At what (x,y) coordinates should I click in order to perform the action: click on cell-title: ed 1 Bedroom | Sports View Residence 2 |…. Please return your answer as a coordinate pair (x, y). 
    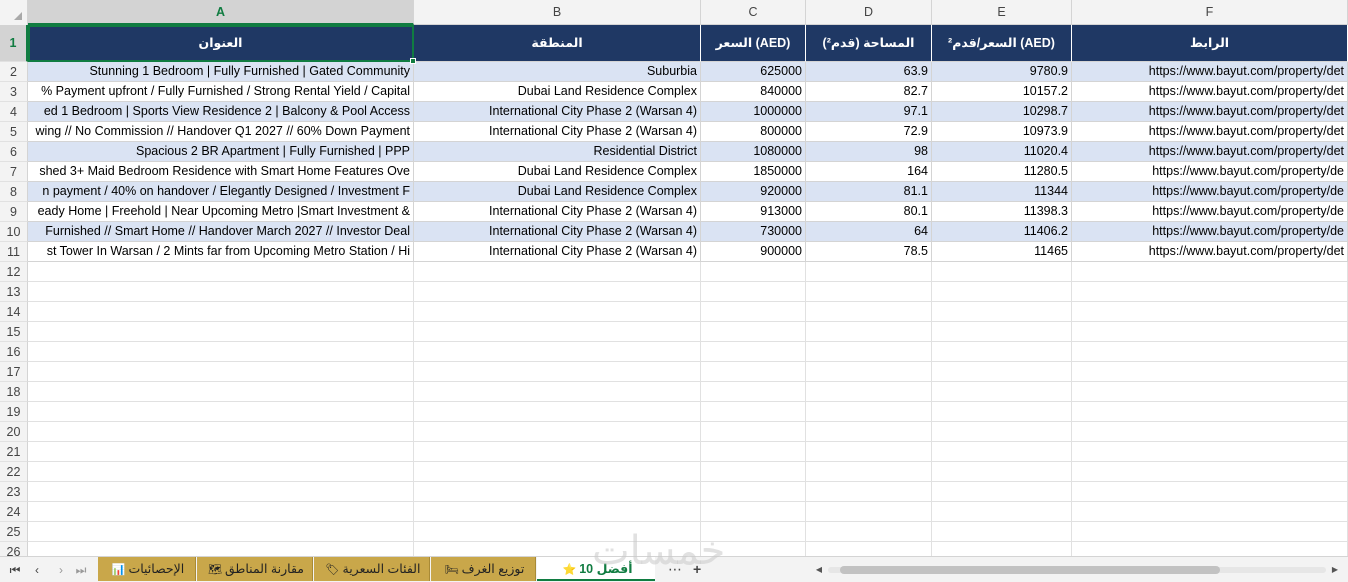
    Looking at the image, I should click on (221, 112).